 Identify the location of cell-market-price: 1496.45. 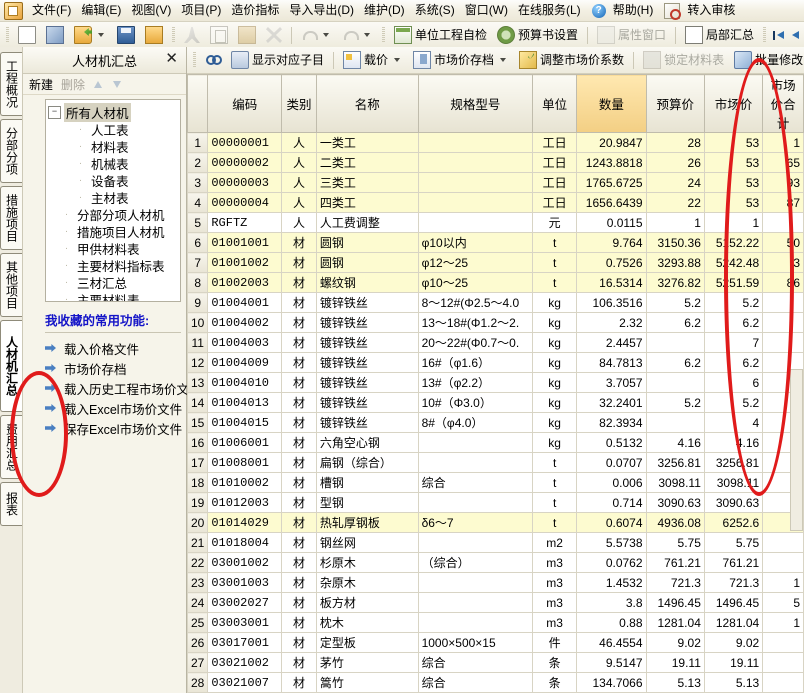
(733, 602).